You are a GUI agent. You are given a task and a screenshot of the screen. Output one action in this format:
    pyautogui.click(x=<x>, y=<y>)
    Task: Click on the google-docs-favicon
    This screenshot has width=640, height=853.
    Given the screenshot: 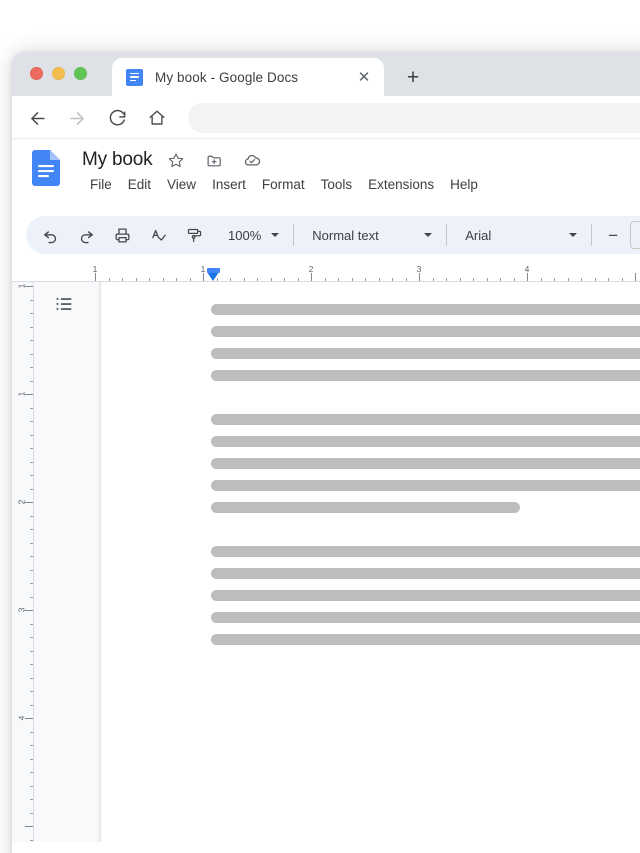 What is the action you would take?
    pyautogui.click(x=134, y=77)
    